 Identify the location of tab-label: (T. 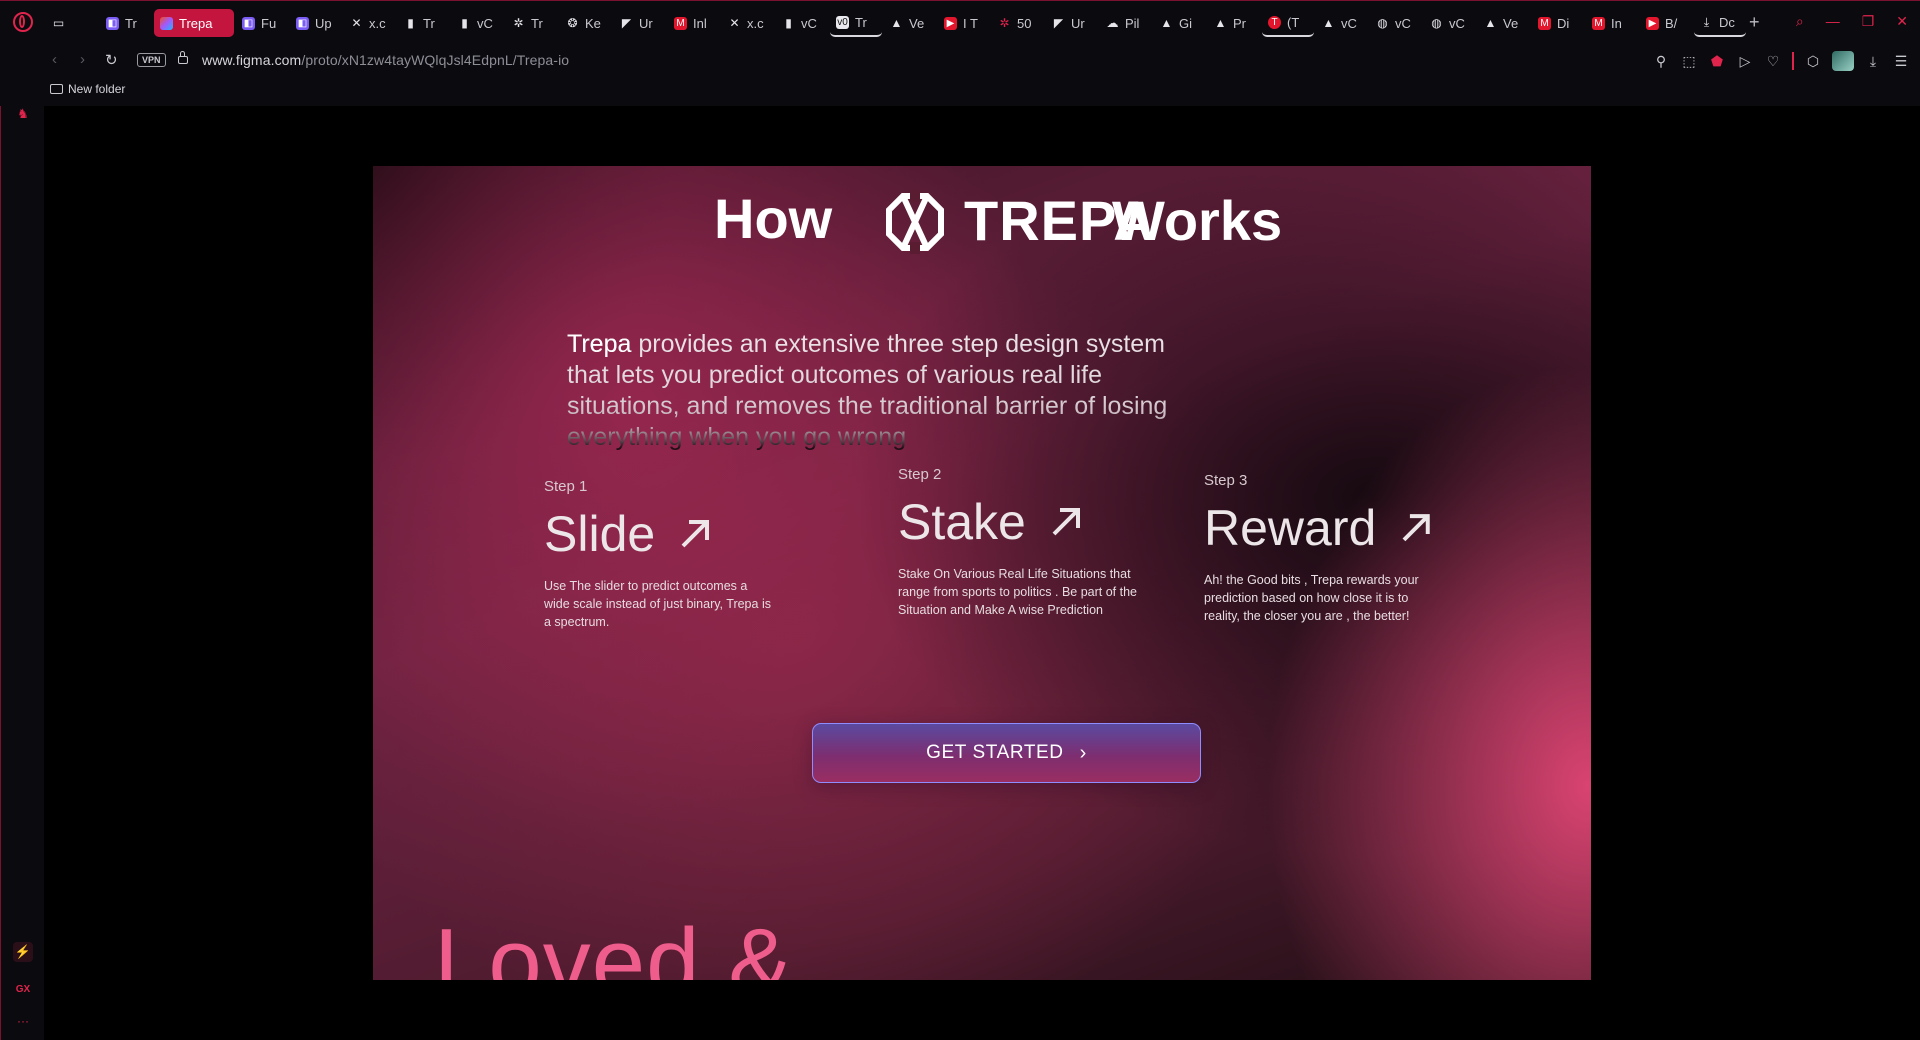
(1293, 22).